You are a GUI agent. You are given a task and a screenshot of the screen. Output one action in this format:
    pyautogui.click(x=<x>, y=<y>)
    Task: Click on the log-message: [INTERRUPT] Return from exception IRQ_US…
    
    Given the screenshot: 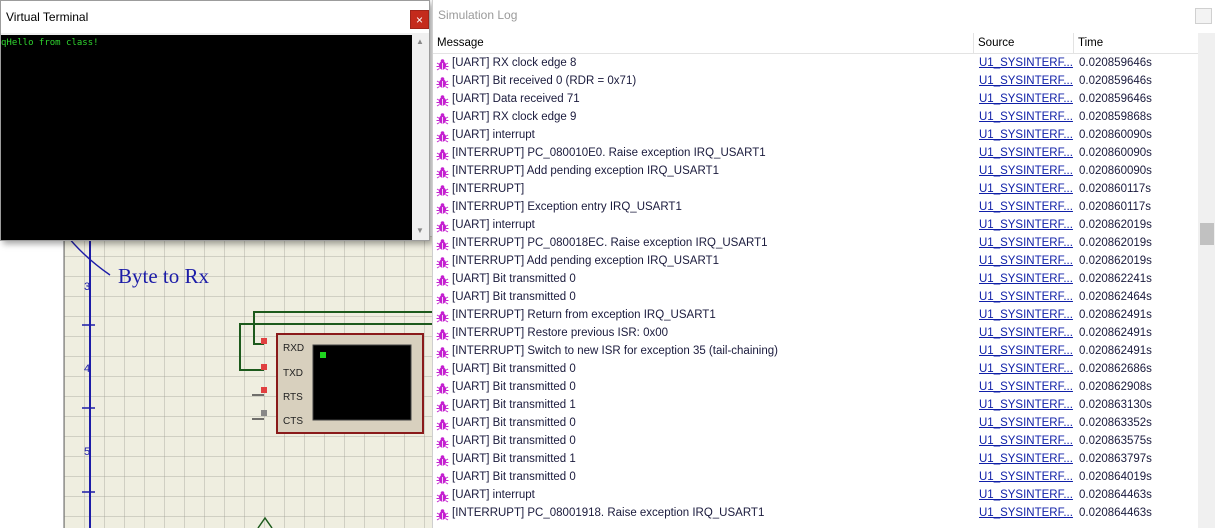 What is the action you would take?
    pyautogui.click(x=584, y=315)
    